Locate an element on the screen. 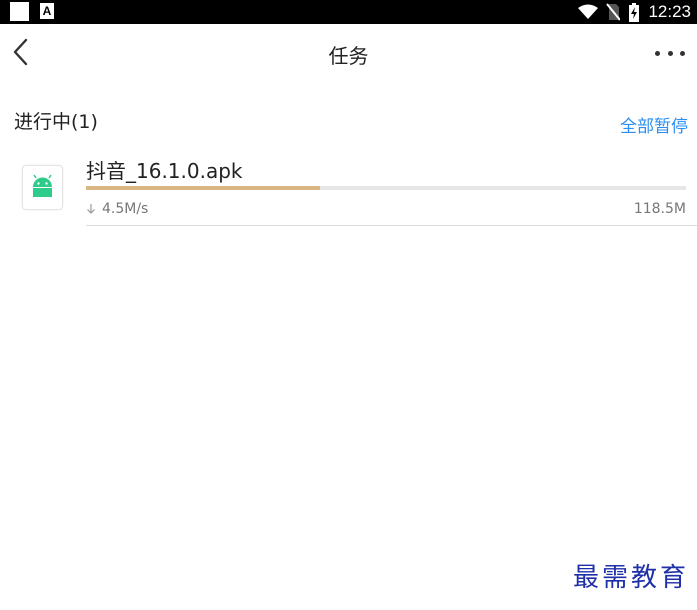  pause-all-button: 全部暂停 is located at coordinates (654, 124).